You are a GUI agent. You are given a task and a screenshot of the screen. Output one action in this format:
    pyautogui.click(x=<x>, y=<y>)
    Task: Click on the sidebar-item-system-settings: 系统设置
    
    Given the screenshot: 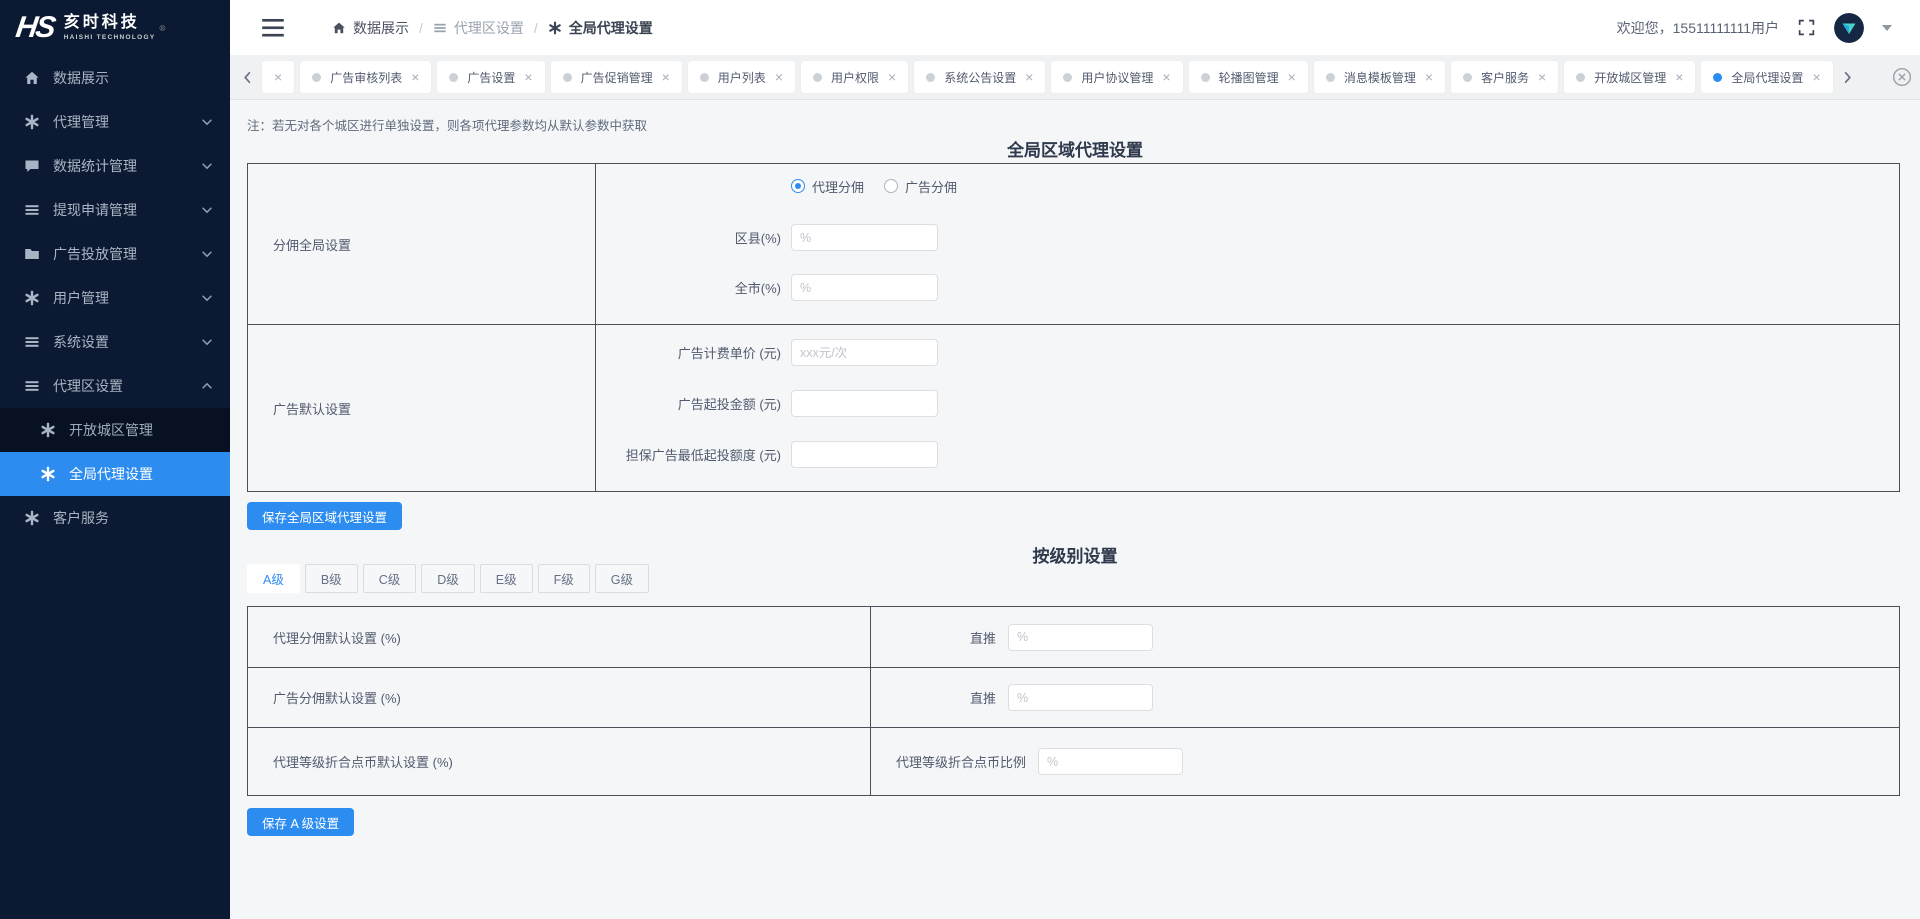 What is the action you would take?
    pyautogui.click(x=115, y=342)
    